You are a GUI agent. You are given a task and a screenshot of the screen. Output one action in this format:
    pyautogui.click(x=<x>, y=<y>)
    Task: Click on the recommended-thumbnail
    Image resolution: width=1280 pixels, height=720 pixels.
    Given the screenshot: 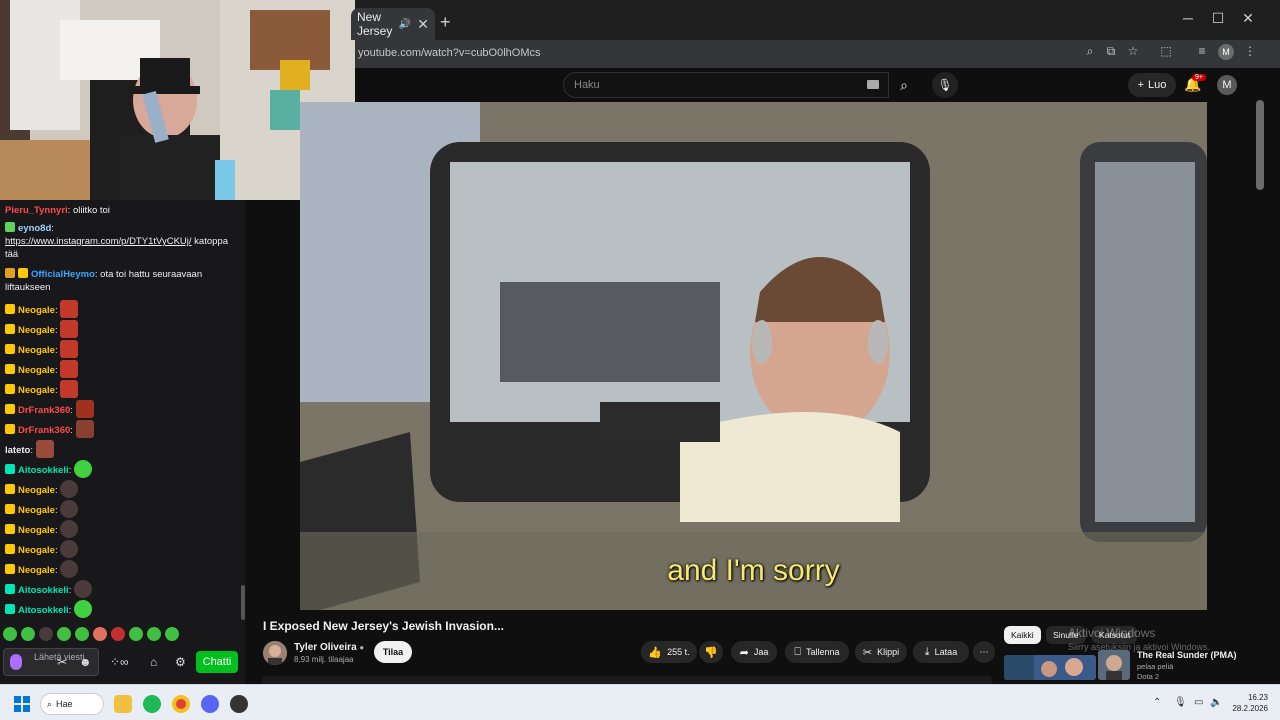 What is the action you would take?
    pyautogui.click(x=1050, y=667)
    